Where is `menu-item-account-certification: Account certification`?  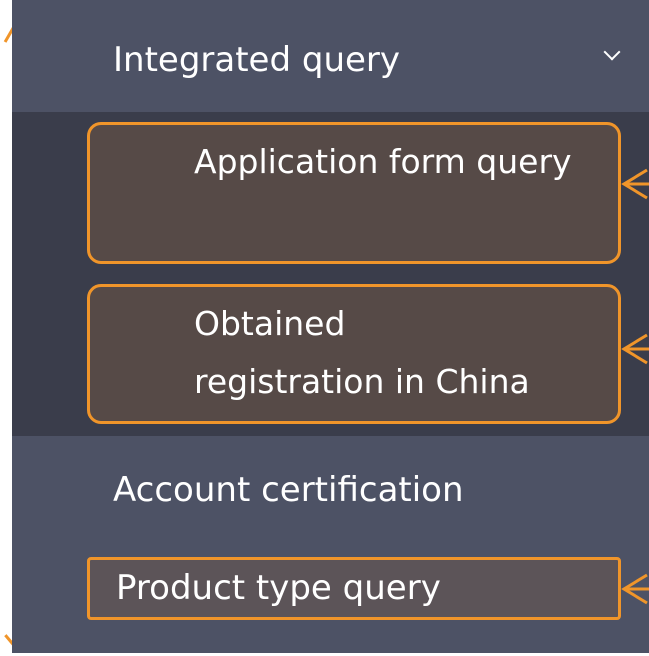
menu-item-account-certification: Account certification is located at coordinates (288, 490).